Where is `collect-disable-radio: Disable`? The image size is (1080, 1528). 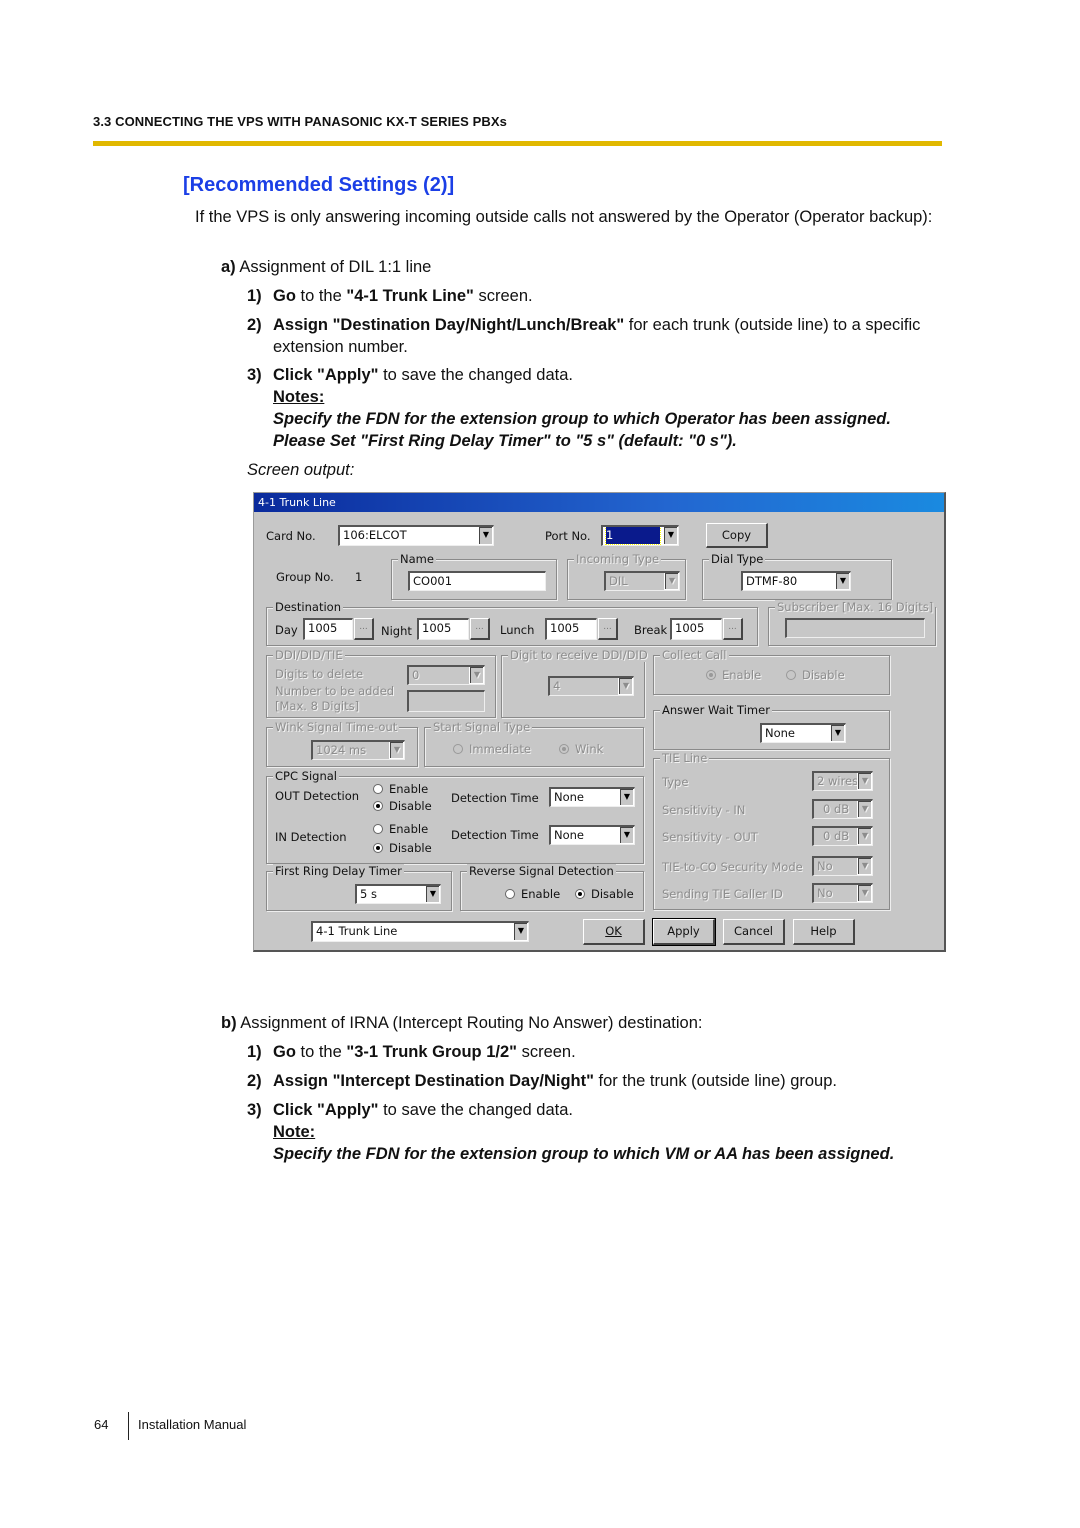
collect-disable-radio: Disable is located at coordinates (815, 675).